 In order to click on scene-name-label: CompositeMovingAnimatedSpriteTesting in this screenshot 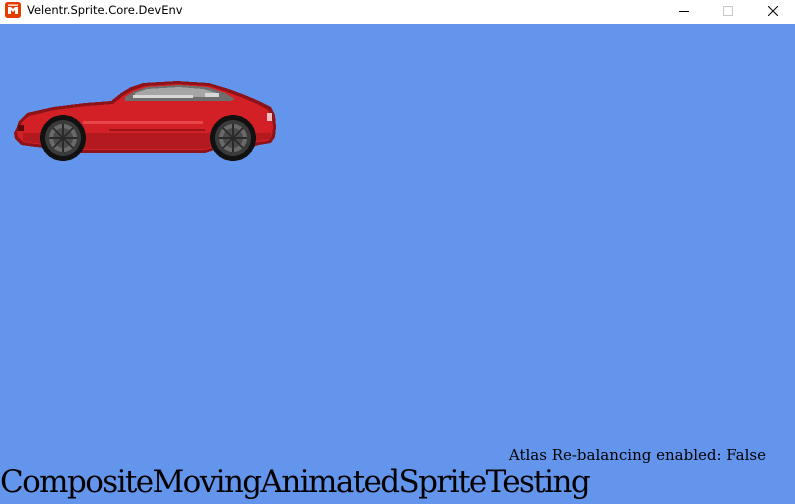, I will do `click(295, 482)`.